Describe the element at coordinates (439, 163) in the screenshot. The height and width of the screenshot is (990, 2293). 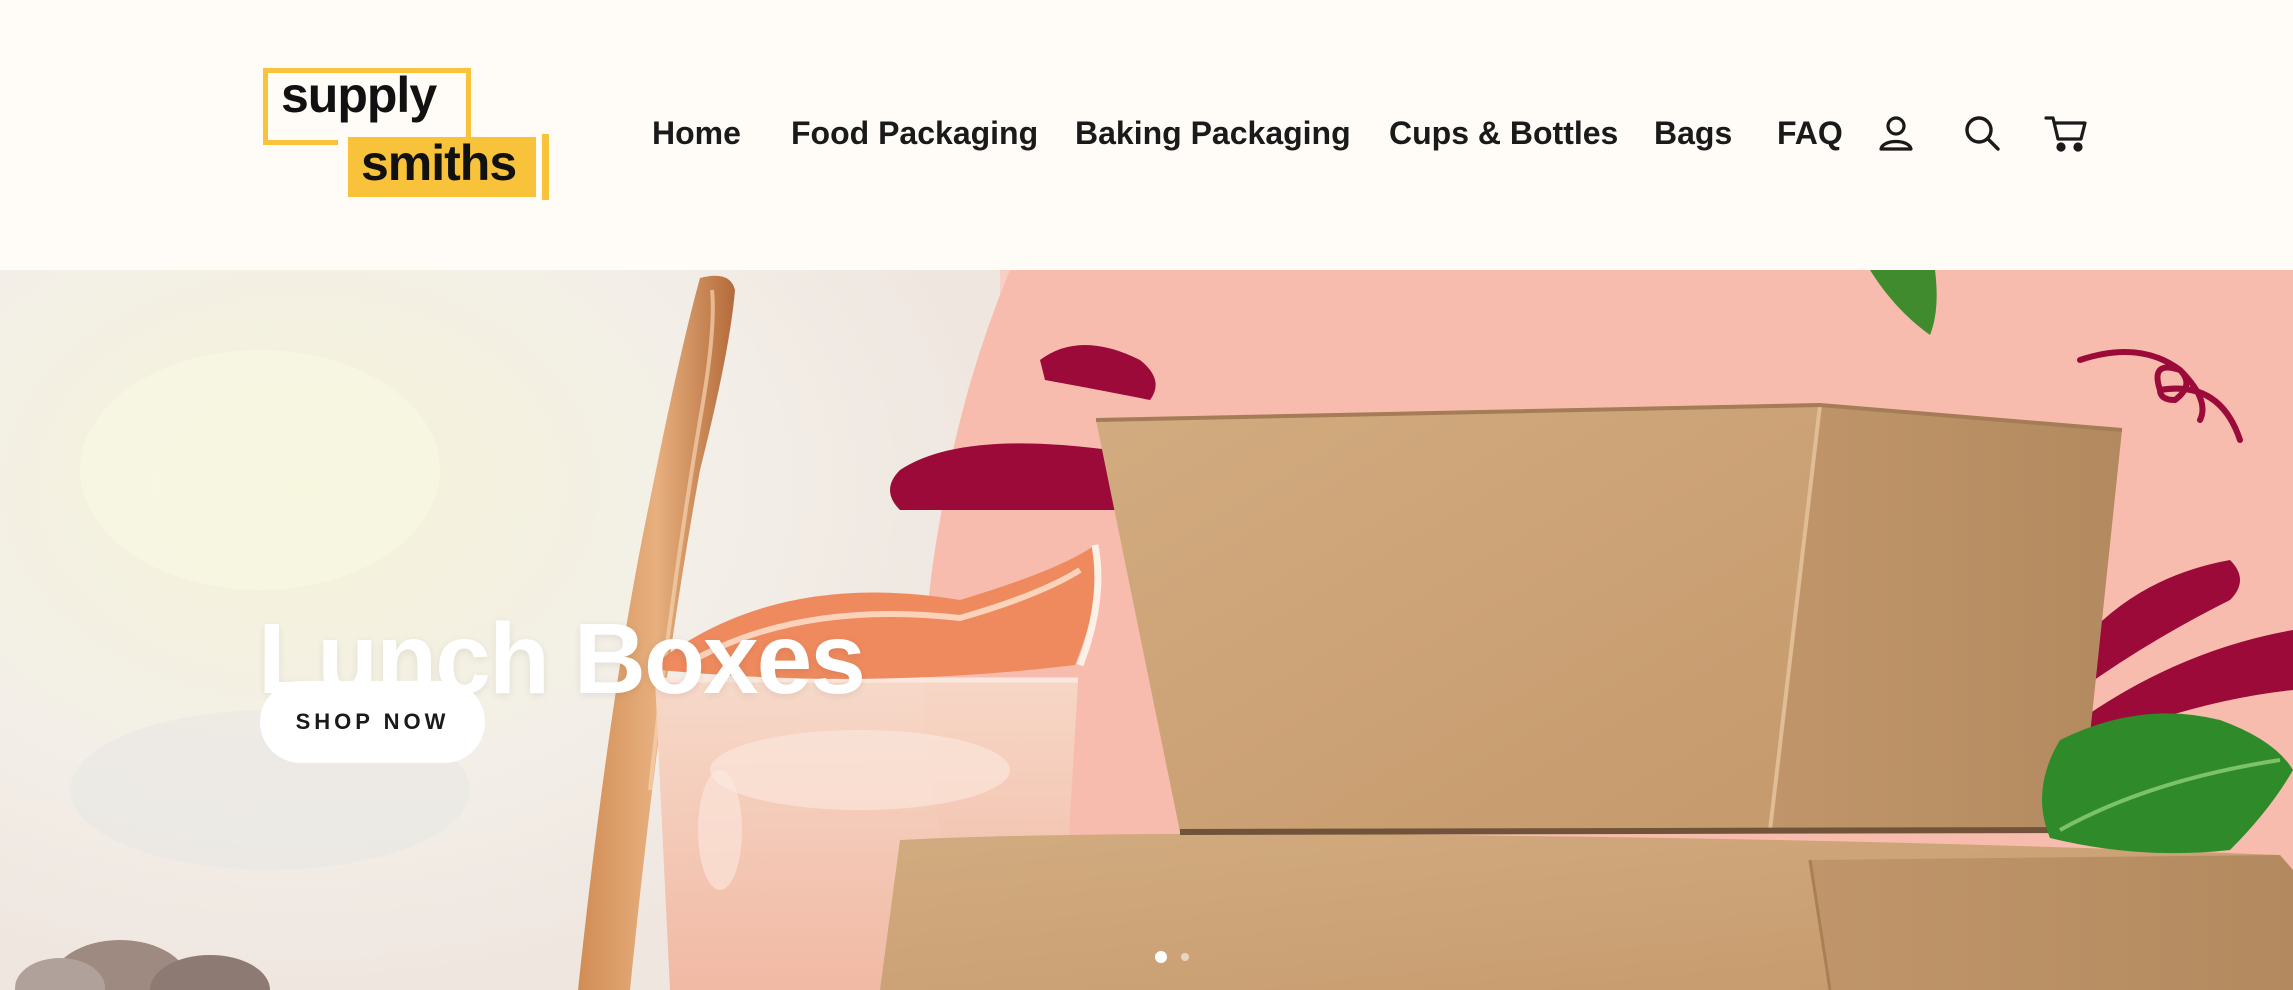
I see `logo-text-line2: smiths` at that location.